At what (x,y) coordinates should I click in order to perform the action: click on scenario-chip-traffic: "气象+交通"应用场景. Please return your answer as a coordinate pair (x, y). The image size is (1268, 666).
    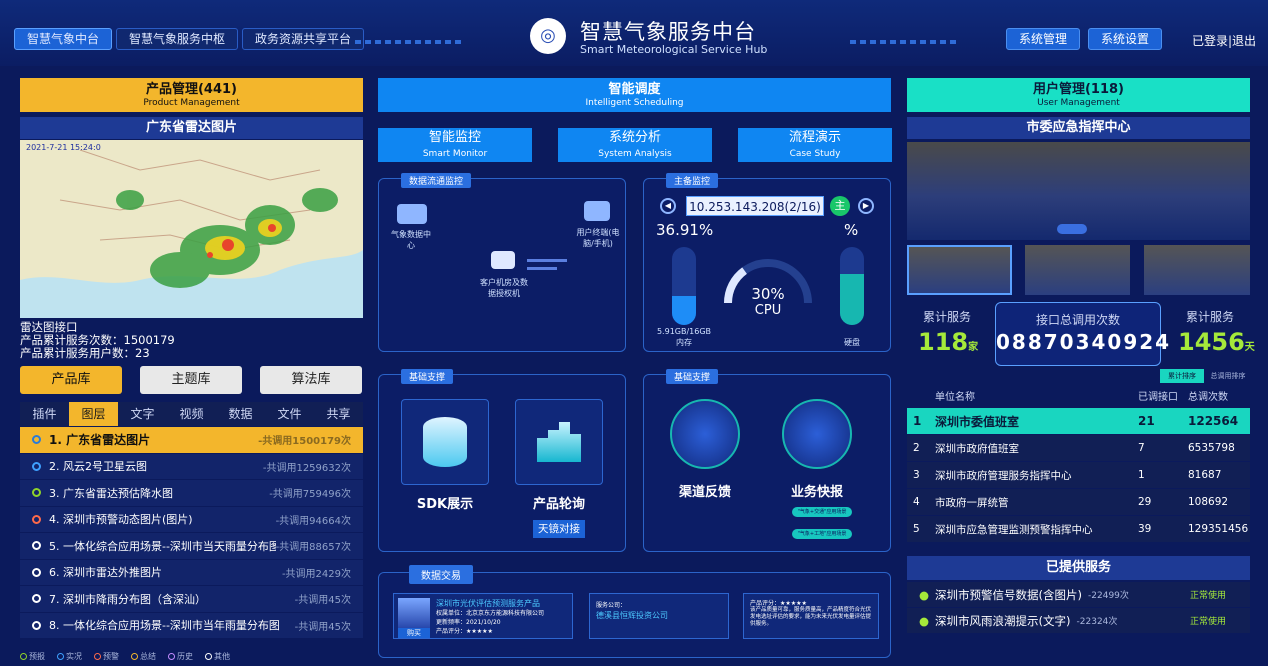
    Looking at the image, I should click on (822, 512).